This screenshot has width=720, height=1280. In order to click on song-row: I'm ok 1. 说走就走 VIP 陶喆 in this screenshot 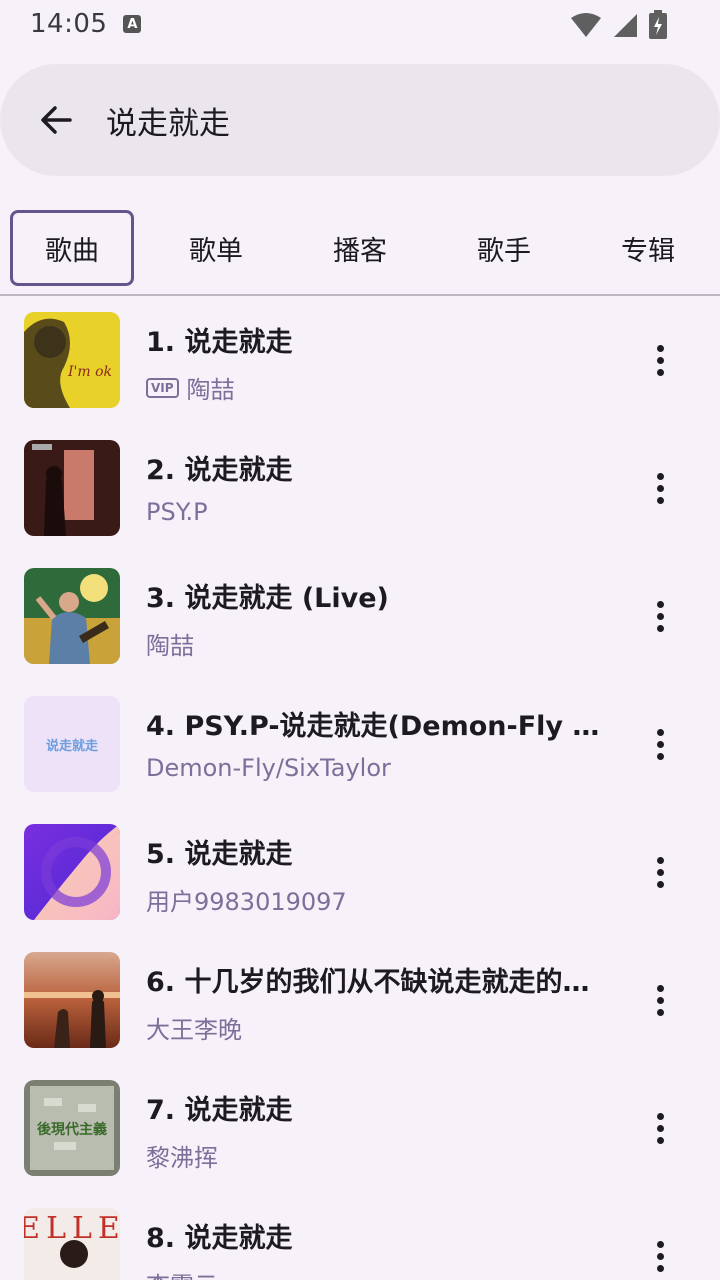, I will do `click(360, 360)`.